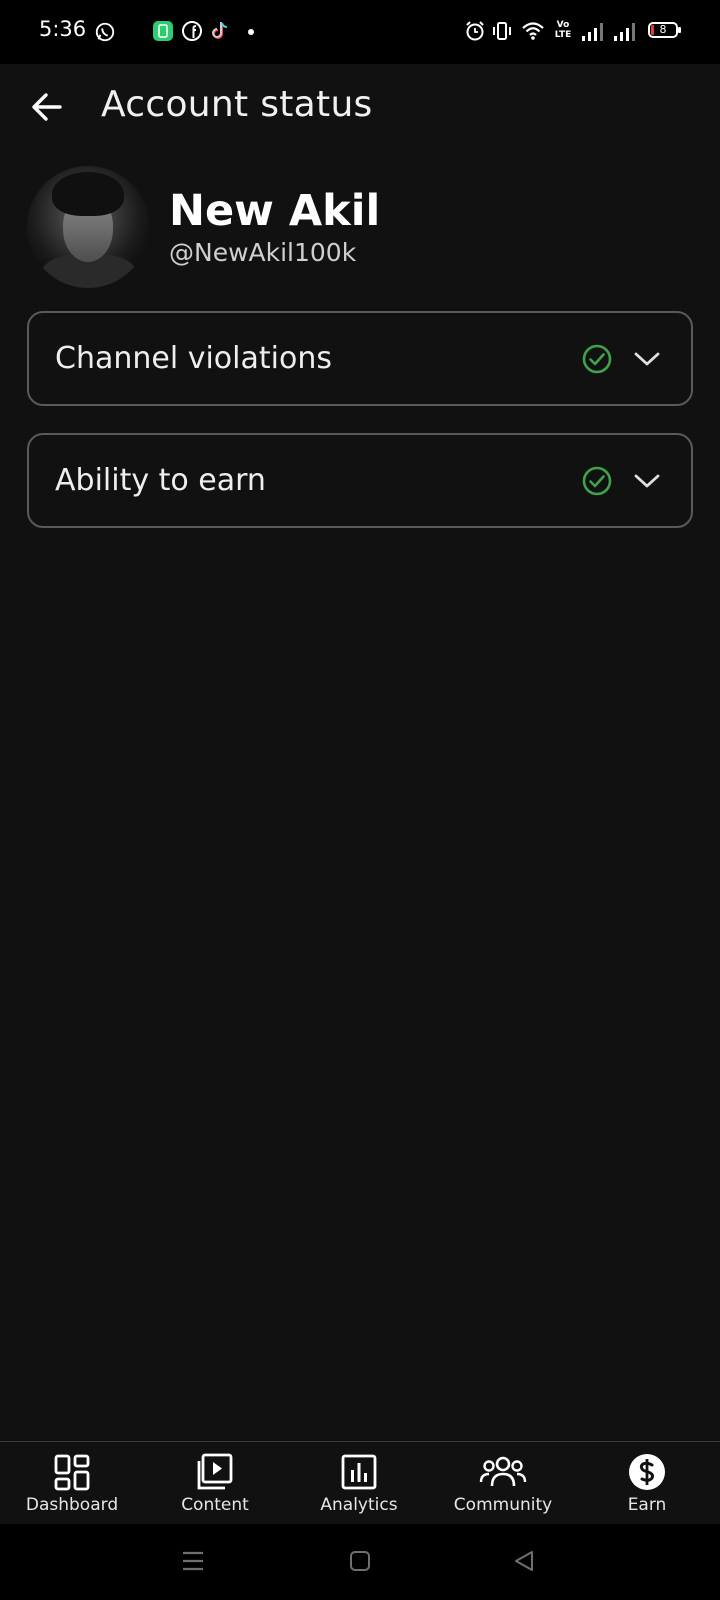  Describe the element at coordinates (533, 31) in the screenshot. I see `wifi-icon` at that location.